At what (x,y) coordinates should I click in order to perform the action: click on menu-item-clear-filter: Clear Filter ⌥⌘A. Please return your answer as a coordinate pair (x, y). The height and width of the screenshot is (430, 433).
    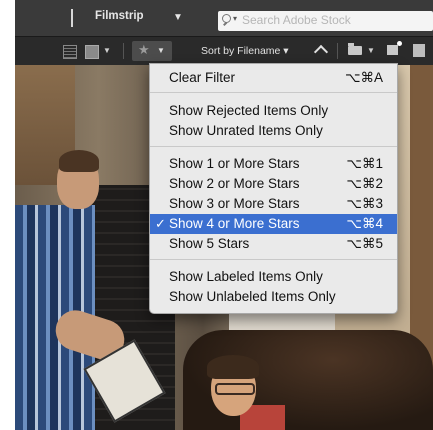
    Looking at the image, I should click on (273, 78).